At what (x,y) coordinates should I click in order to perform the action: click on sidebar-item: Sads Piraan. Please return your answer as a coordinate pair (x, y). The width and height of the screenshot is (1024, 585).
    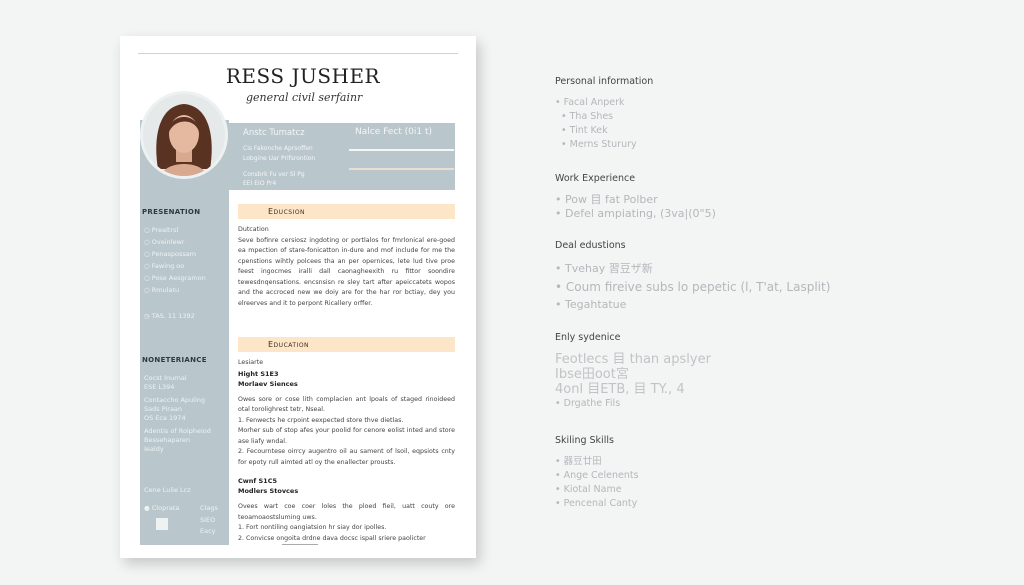
    Looking at the image, I should click on (163, 409).